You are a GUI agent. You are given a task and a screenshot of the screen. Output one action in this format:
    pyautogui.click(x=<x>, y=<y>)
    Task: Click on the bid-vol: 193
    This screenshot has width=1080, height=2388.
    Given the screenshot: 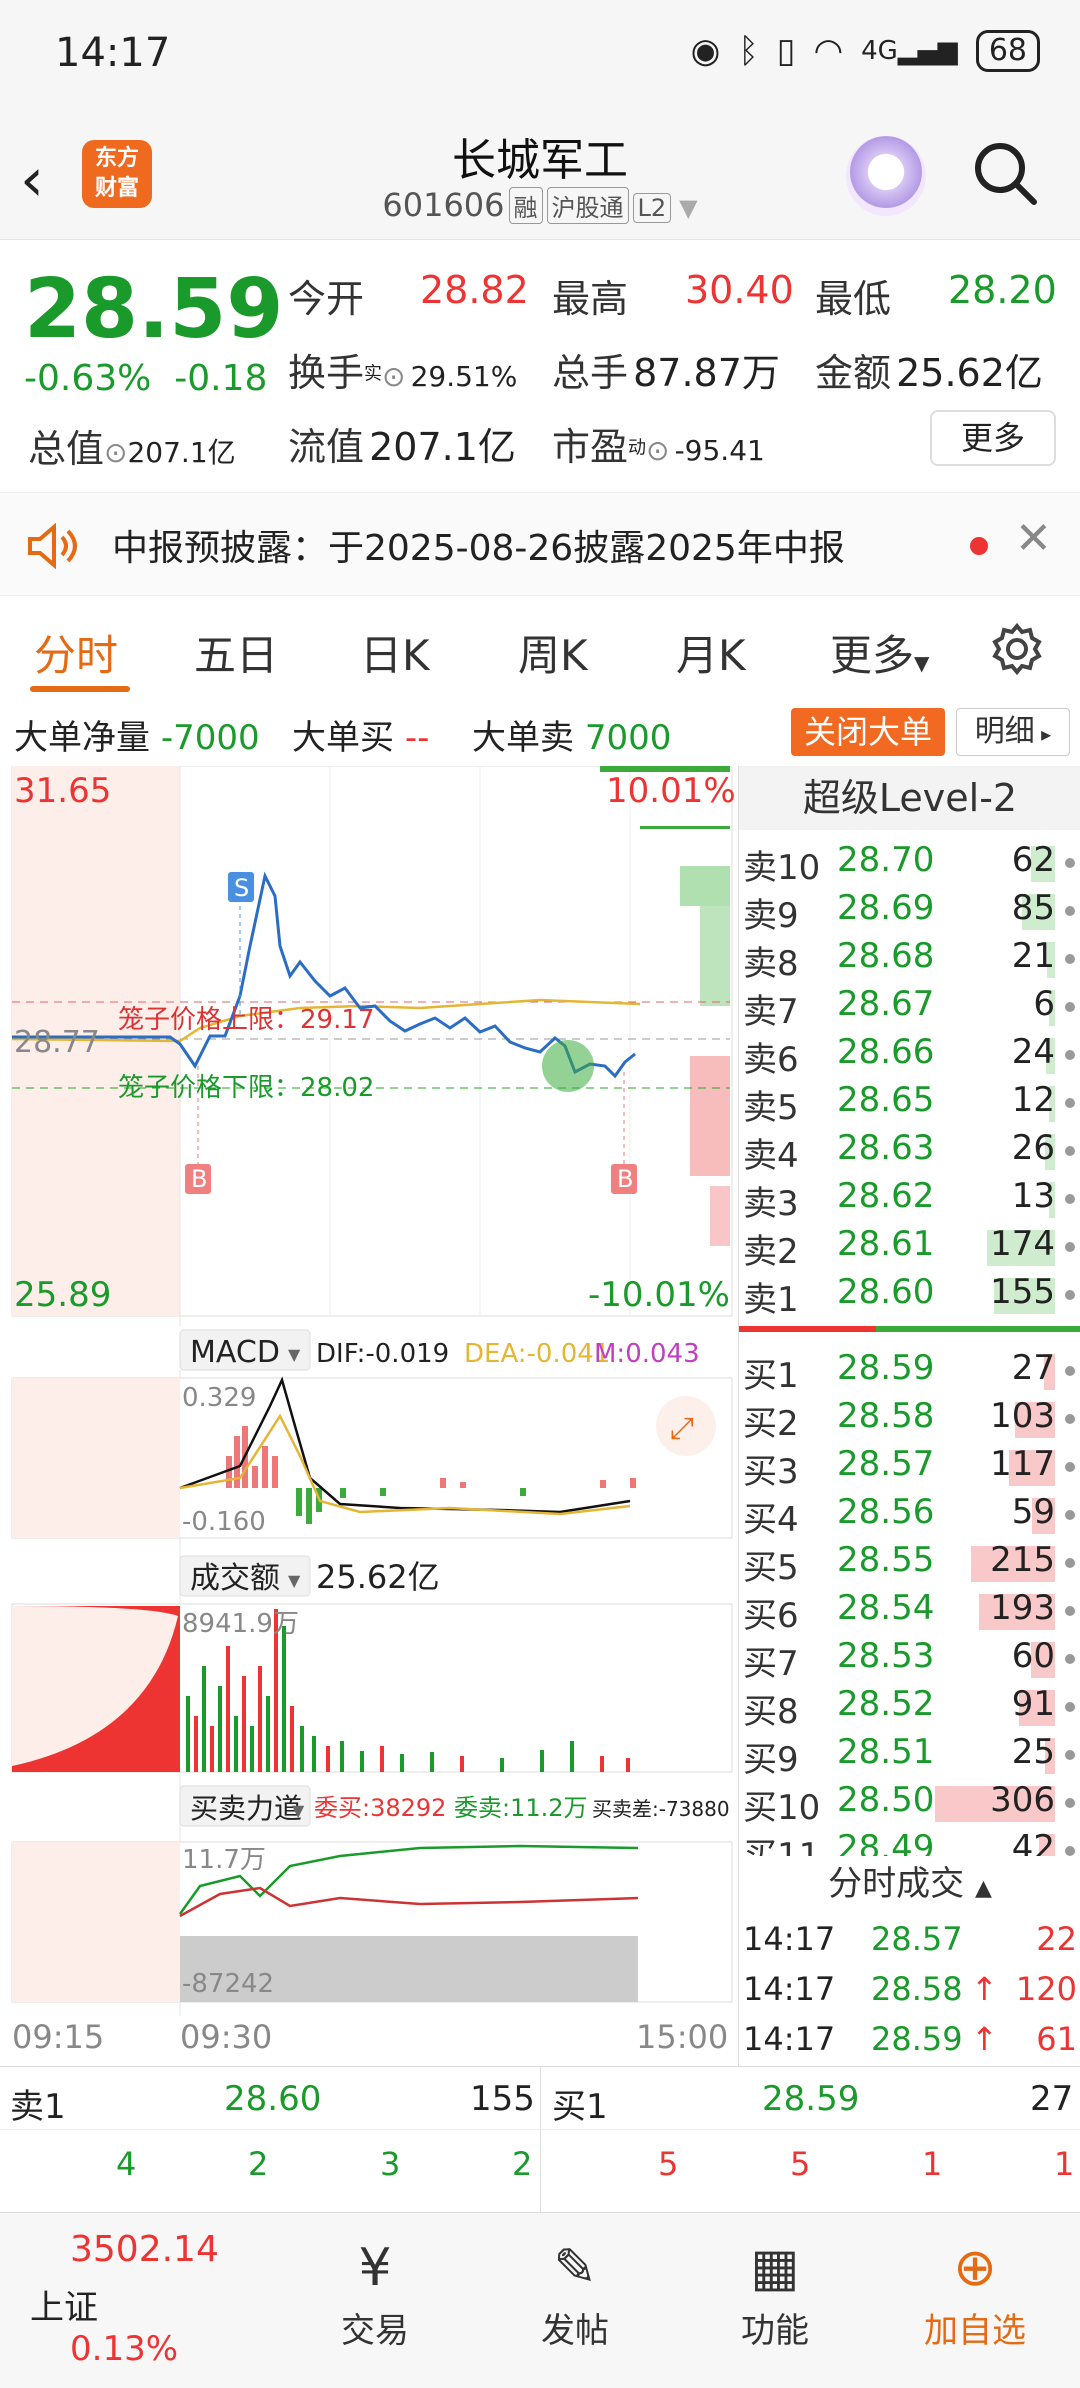 What is the action you would take?
    pyautogui.click(x=1022, y=1608)
    